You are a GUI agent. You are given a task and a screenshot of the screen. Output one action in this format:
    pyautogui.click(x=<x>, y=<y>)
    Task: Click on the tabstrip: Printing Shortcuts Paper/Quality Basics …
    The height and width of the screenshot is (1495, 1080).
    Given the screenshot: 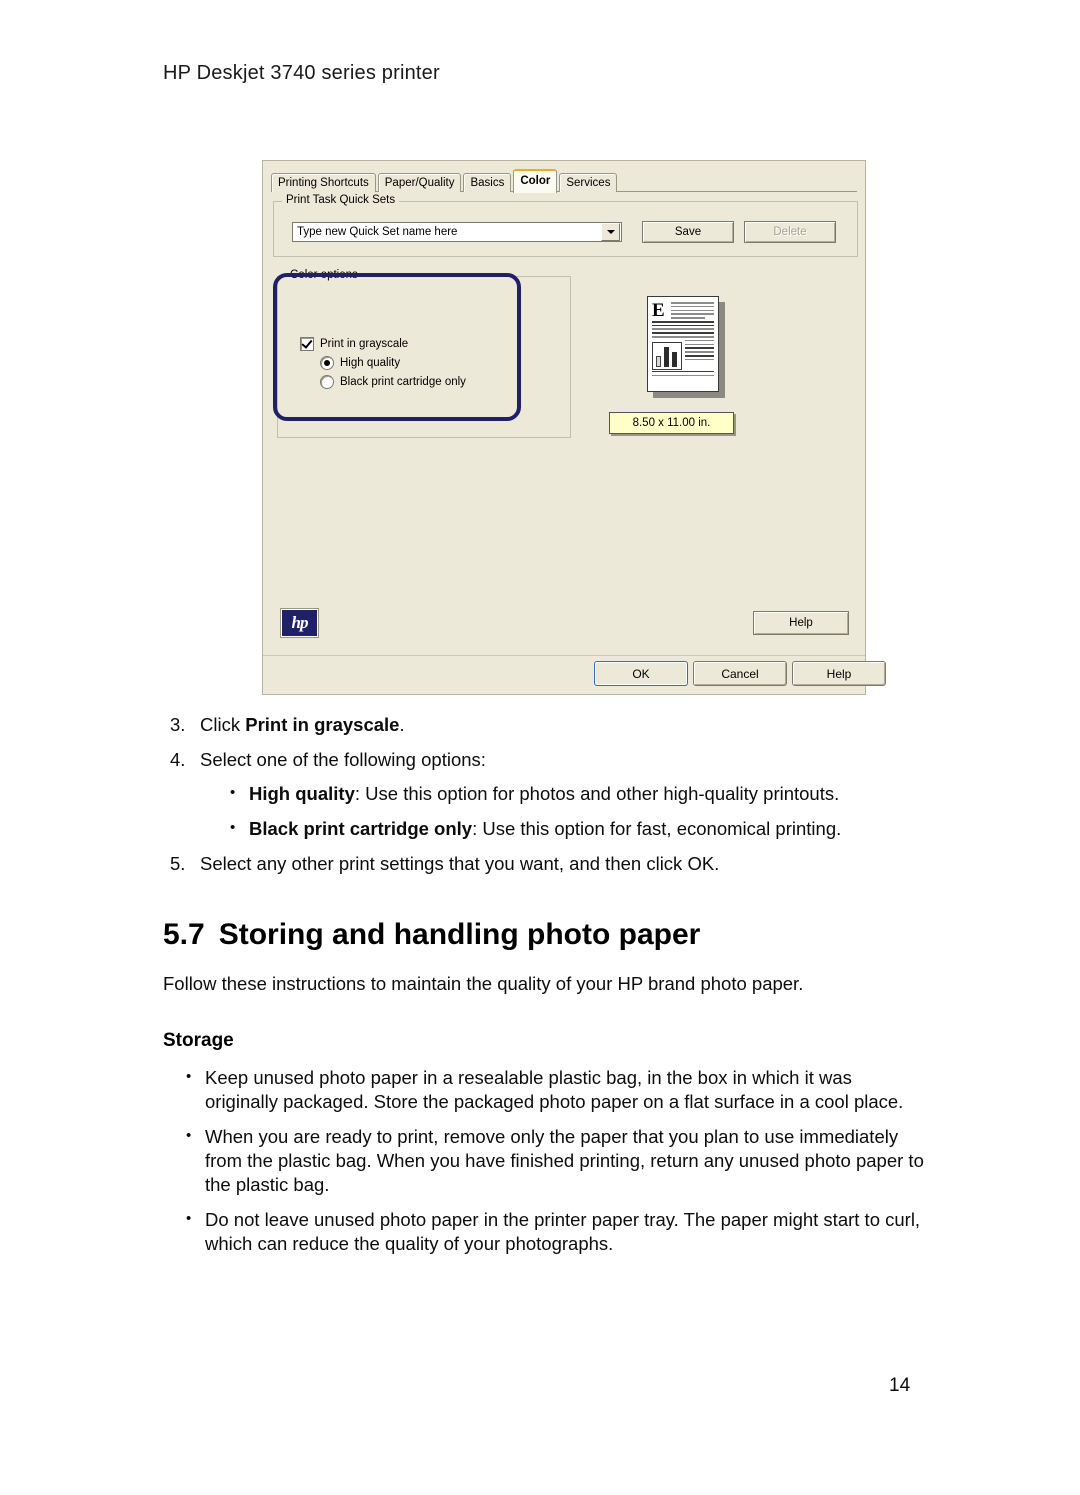 What is the action you would take?
    pyautogui.click(x=445, y=181)
    